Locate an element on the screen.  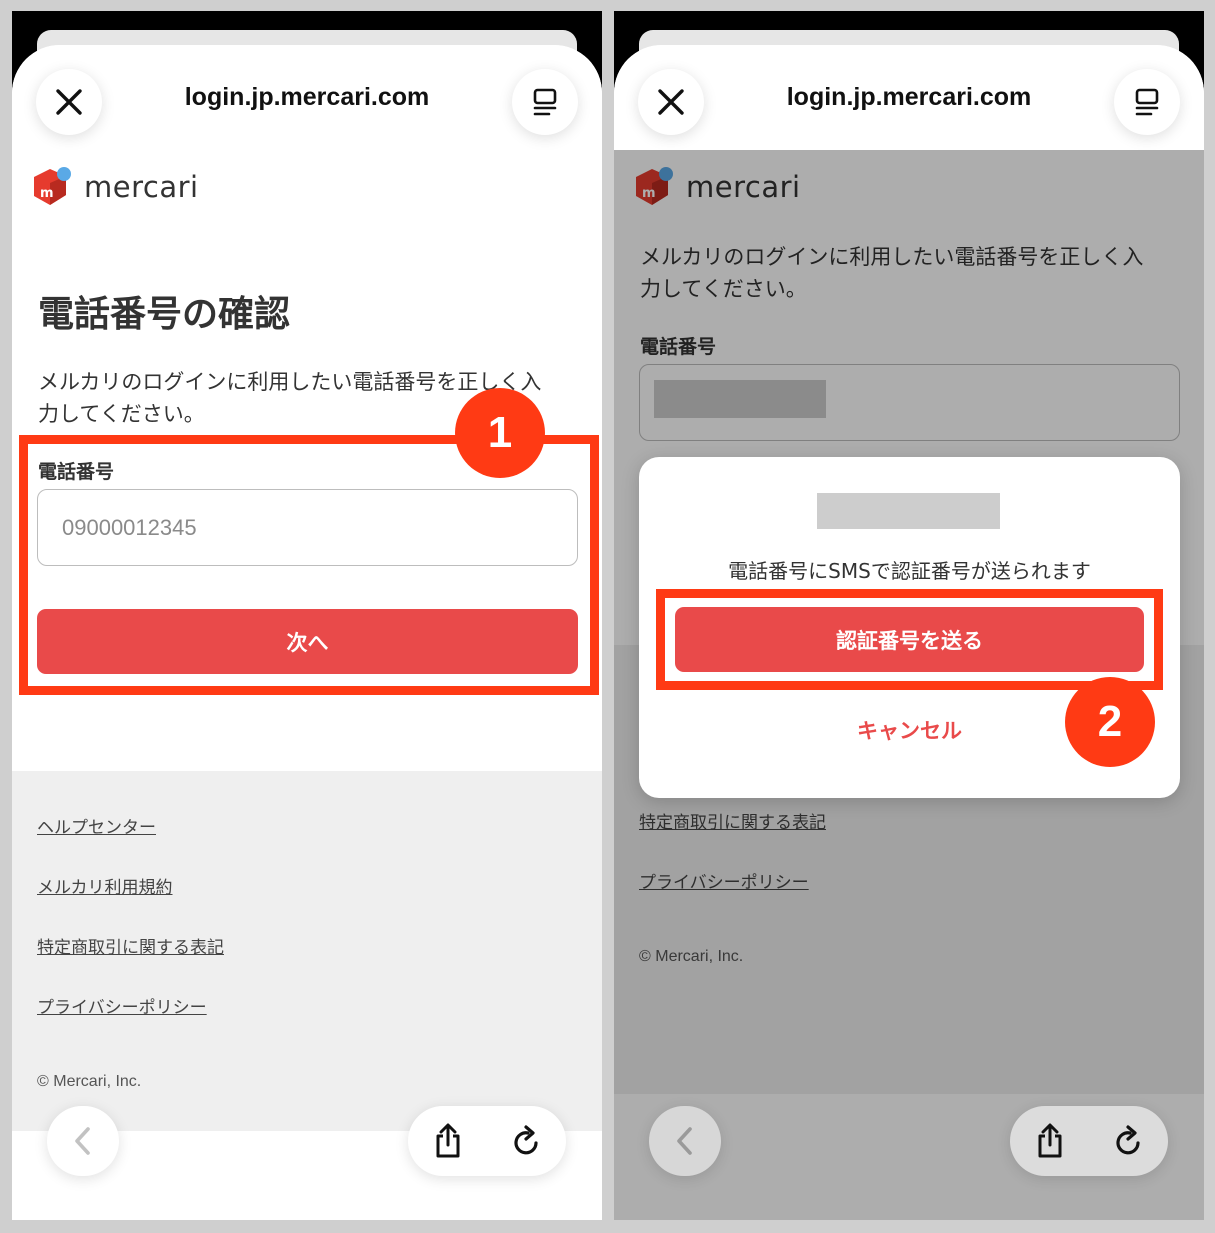
footer-link-commerce: 特定商取引に関する表記 is located at coordinates (130, 945).